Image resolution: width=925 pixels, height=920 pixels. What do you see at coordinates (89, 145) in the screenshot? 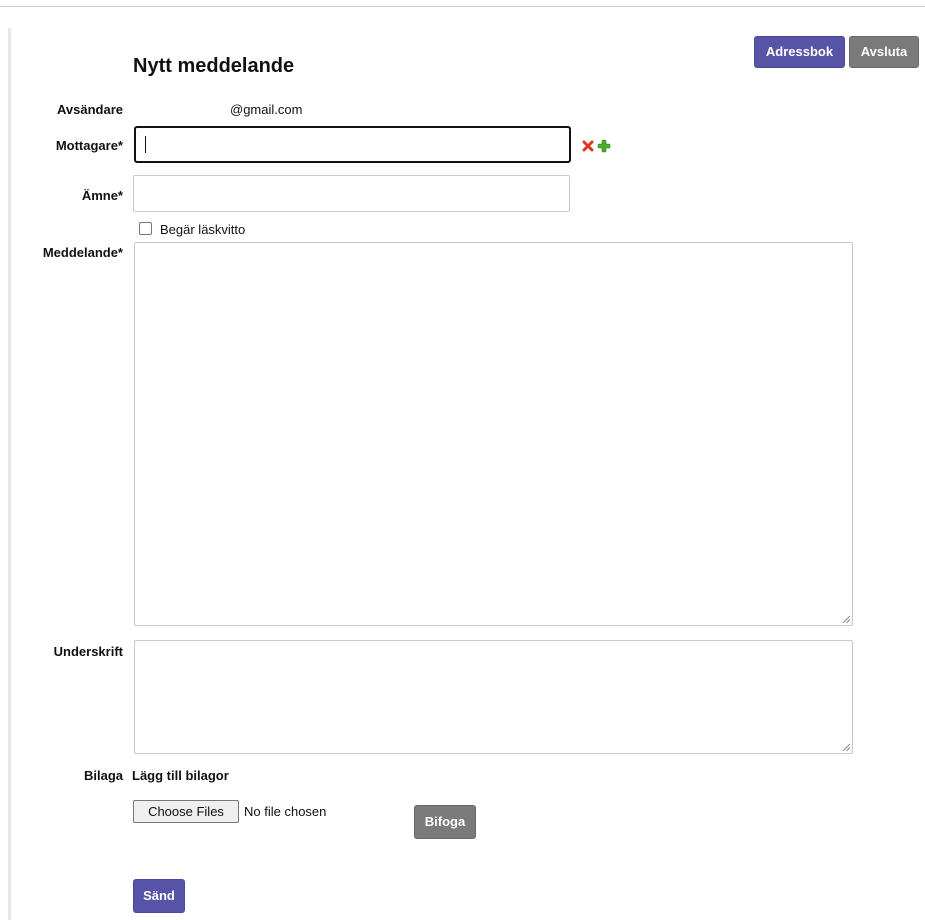
I see `recipient-label: Mottagare*` at bounding box center [89, 145].